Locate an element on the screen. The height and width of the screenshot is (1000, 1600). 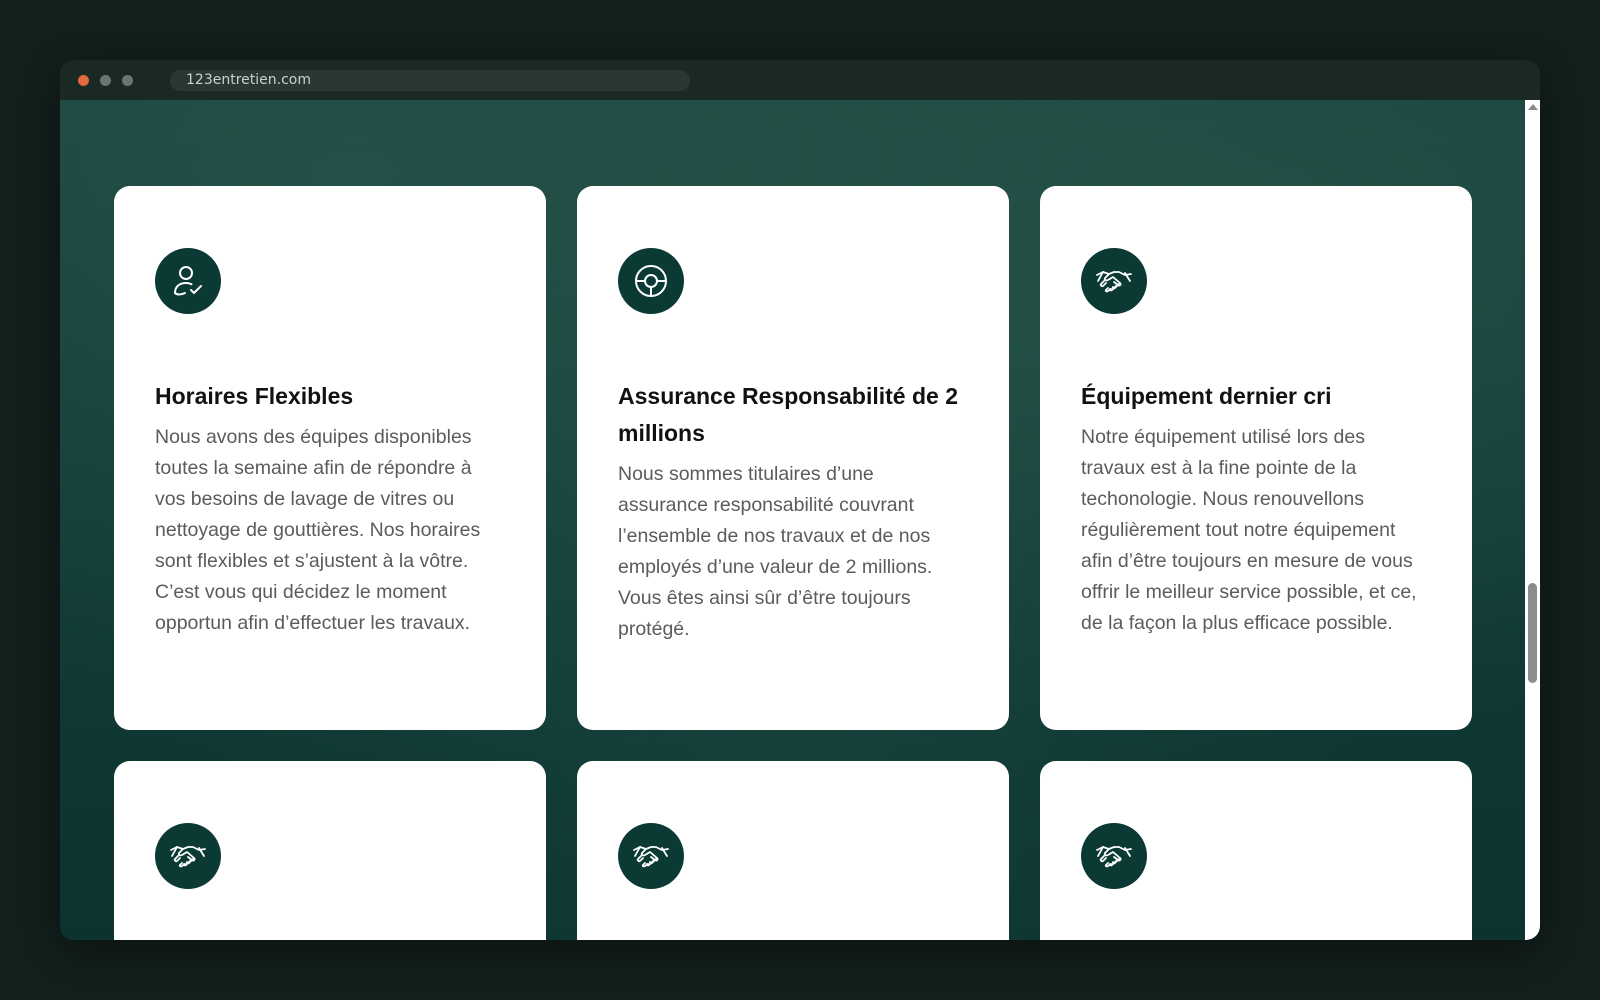
vertical-scrollbar is located at coordinates (1532, 520).